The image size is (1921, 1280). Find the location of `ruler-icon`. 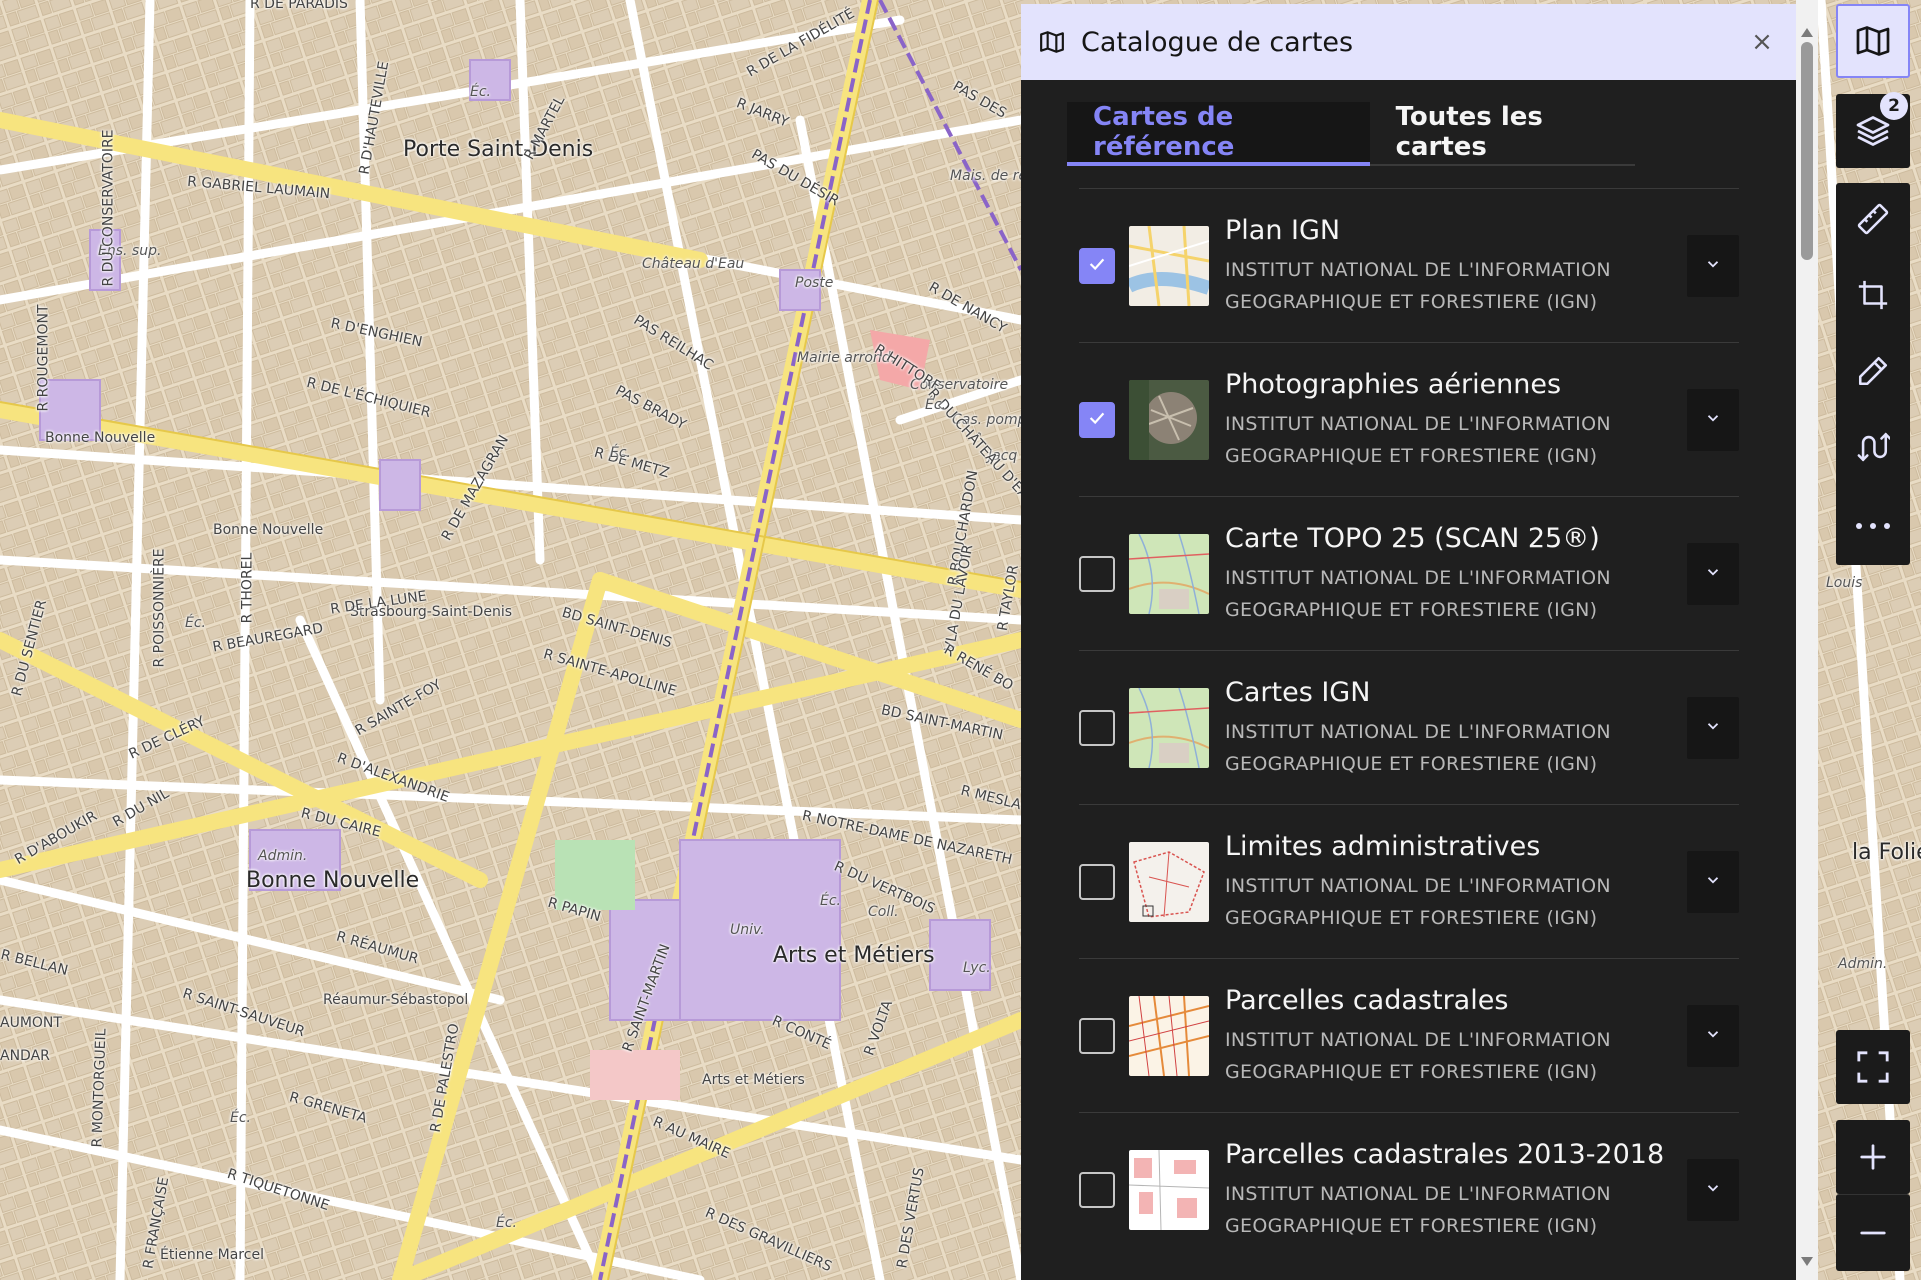

ruler-icon is located at coordinates (1873, 221).